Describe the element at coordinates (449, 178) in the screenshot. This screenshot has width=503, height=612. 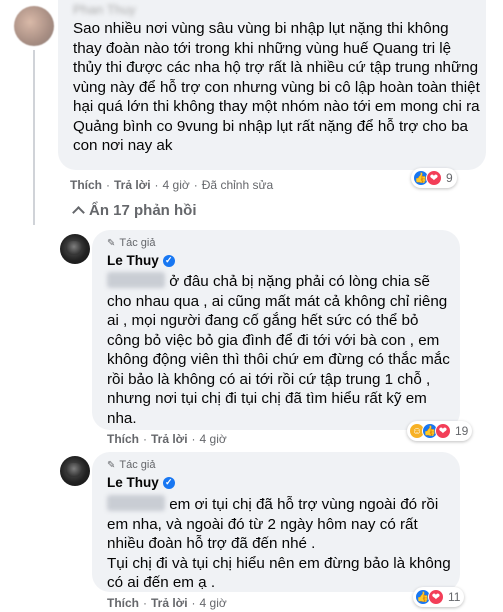
I see `reaction-count: 9` at that location.